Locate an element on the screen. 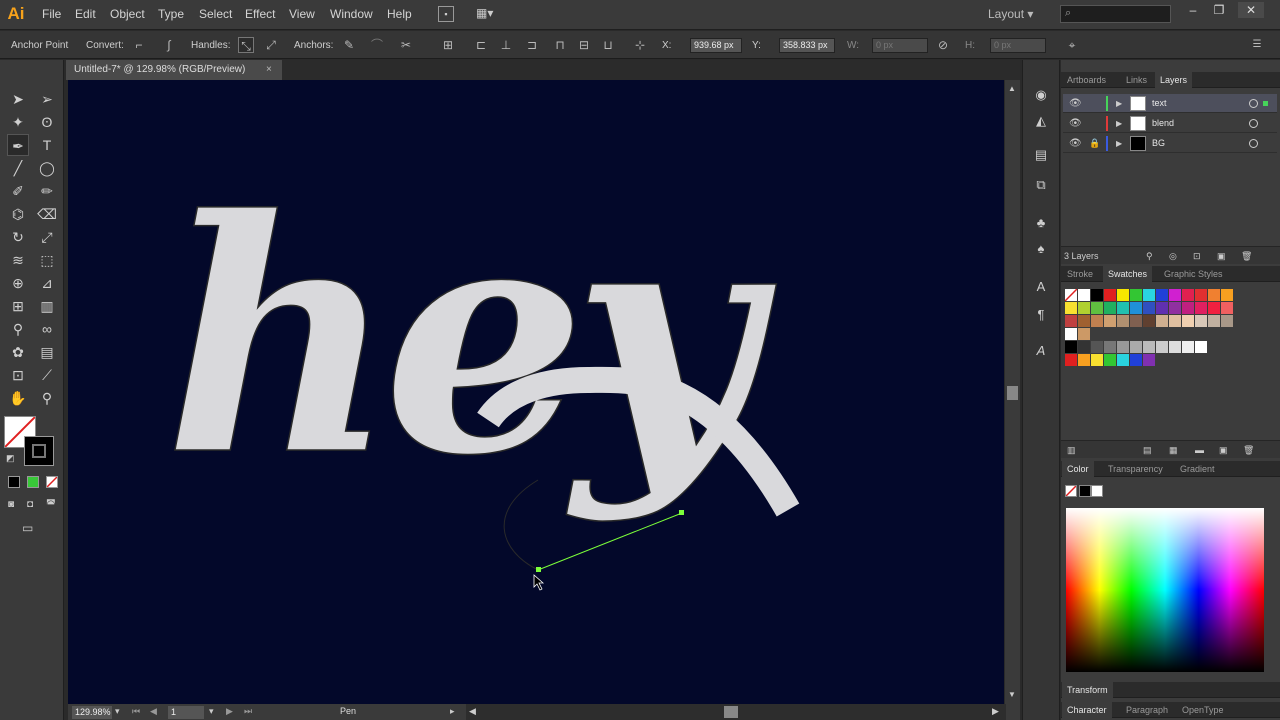 The image size is (1280, 720). stroke-swatch is located at coordinates (39, 451).